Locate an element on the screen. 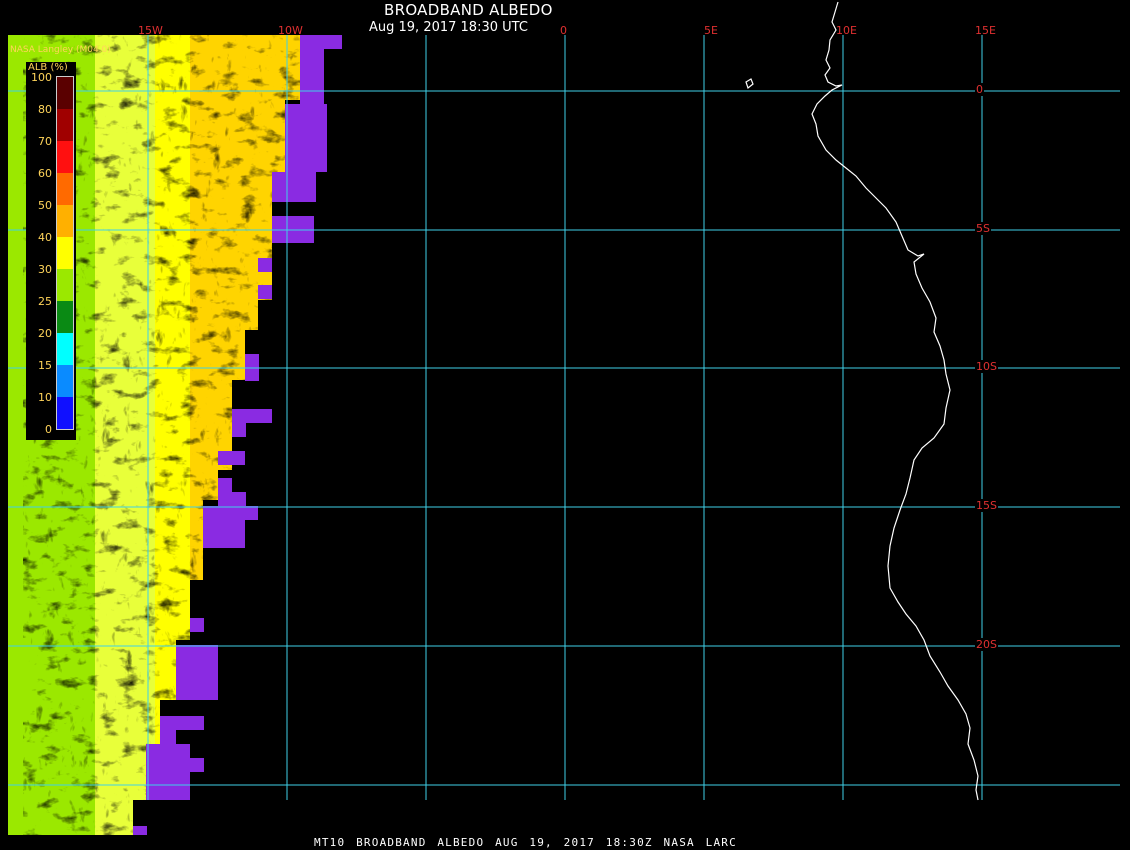  legend-tick-70: 70 is located at coordinates (45, 141).